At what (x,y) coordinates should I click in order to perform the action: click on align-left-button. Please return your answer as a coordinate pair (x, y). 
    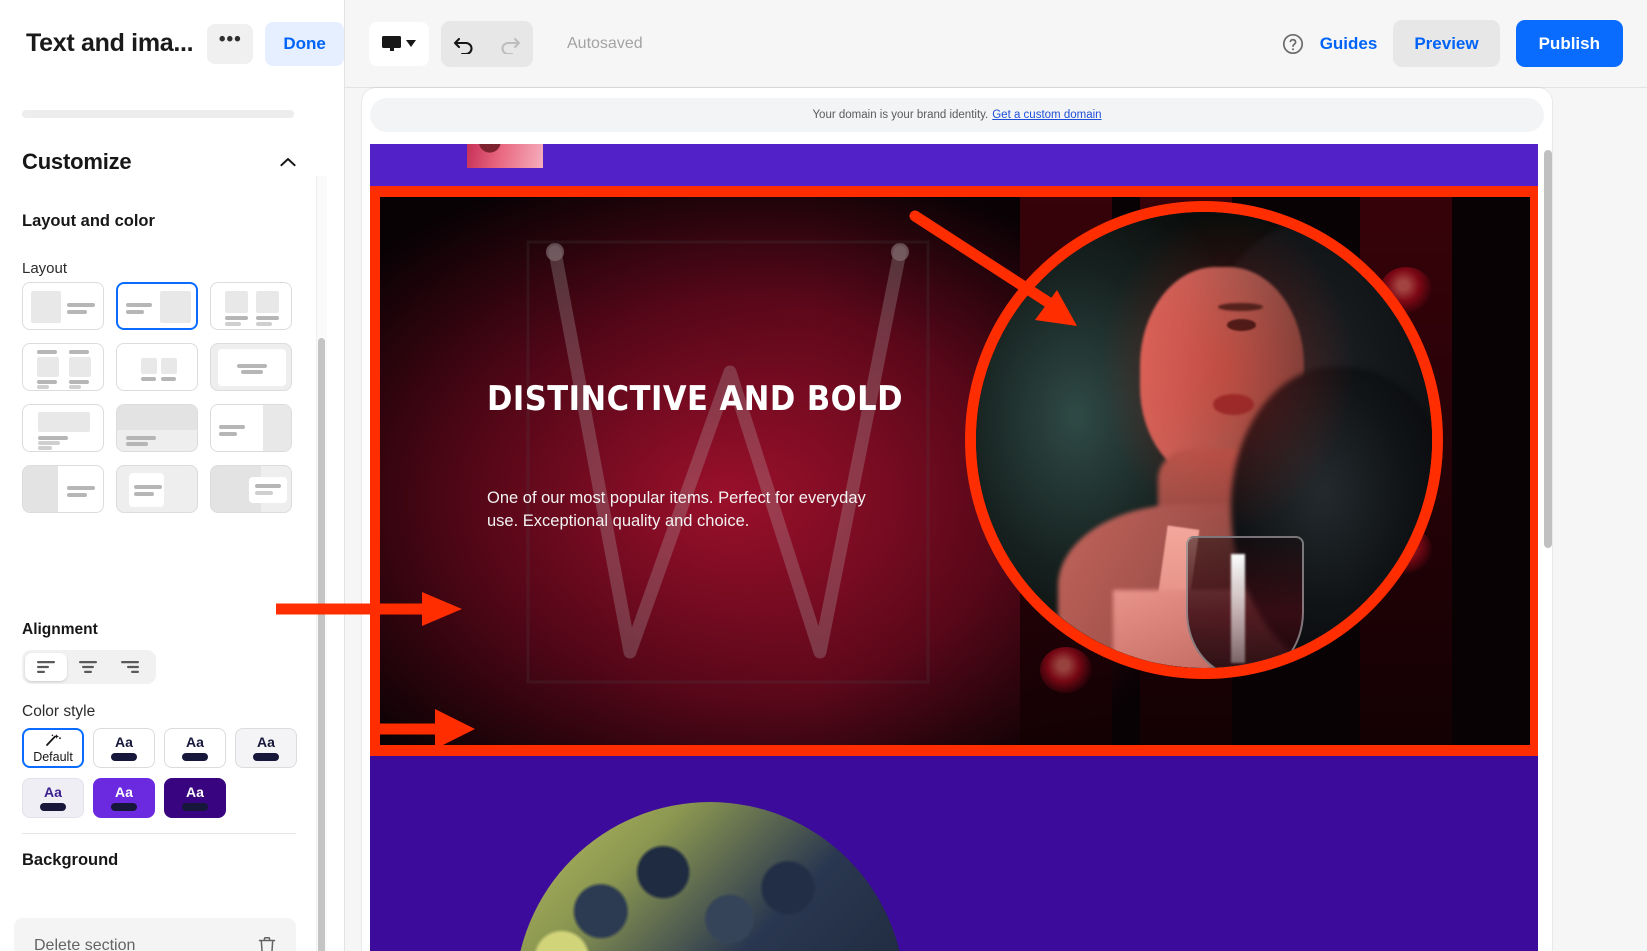
    Looking at the image, I should click on (46, 667).